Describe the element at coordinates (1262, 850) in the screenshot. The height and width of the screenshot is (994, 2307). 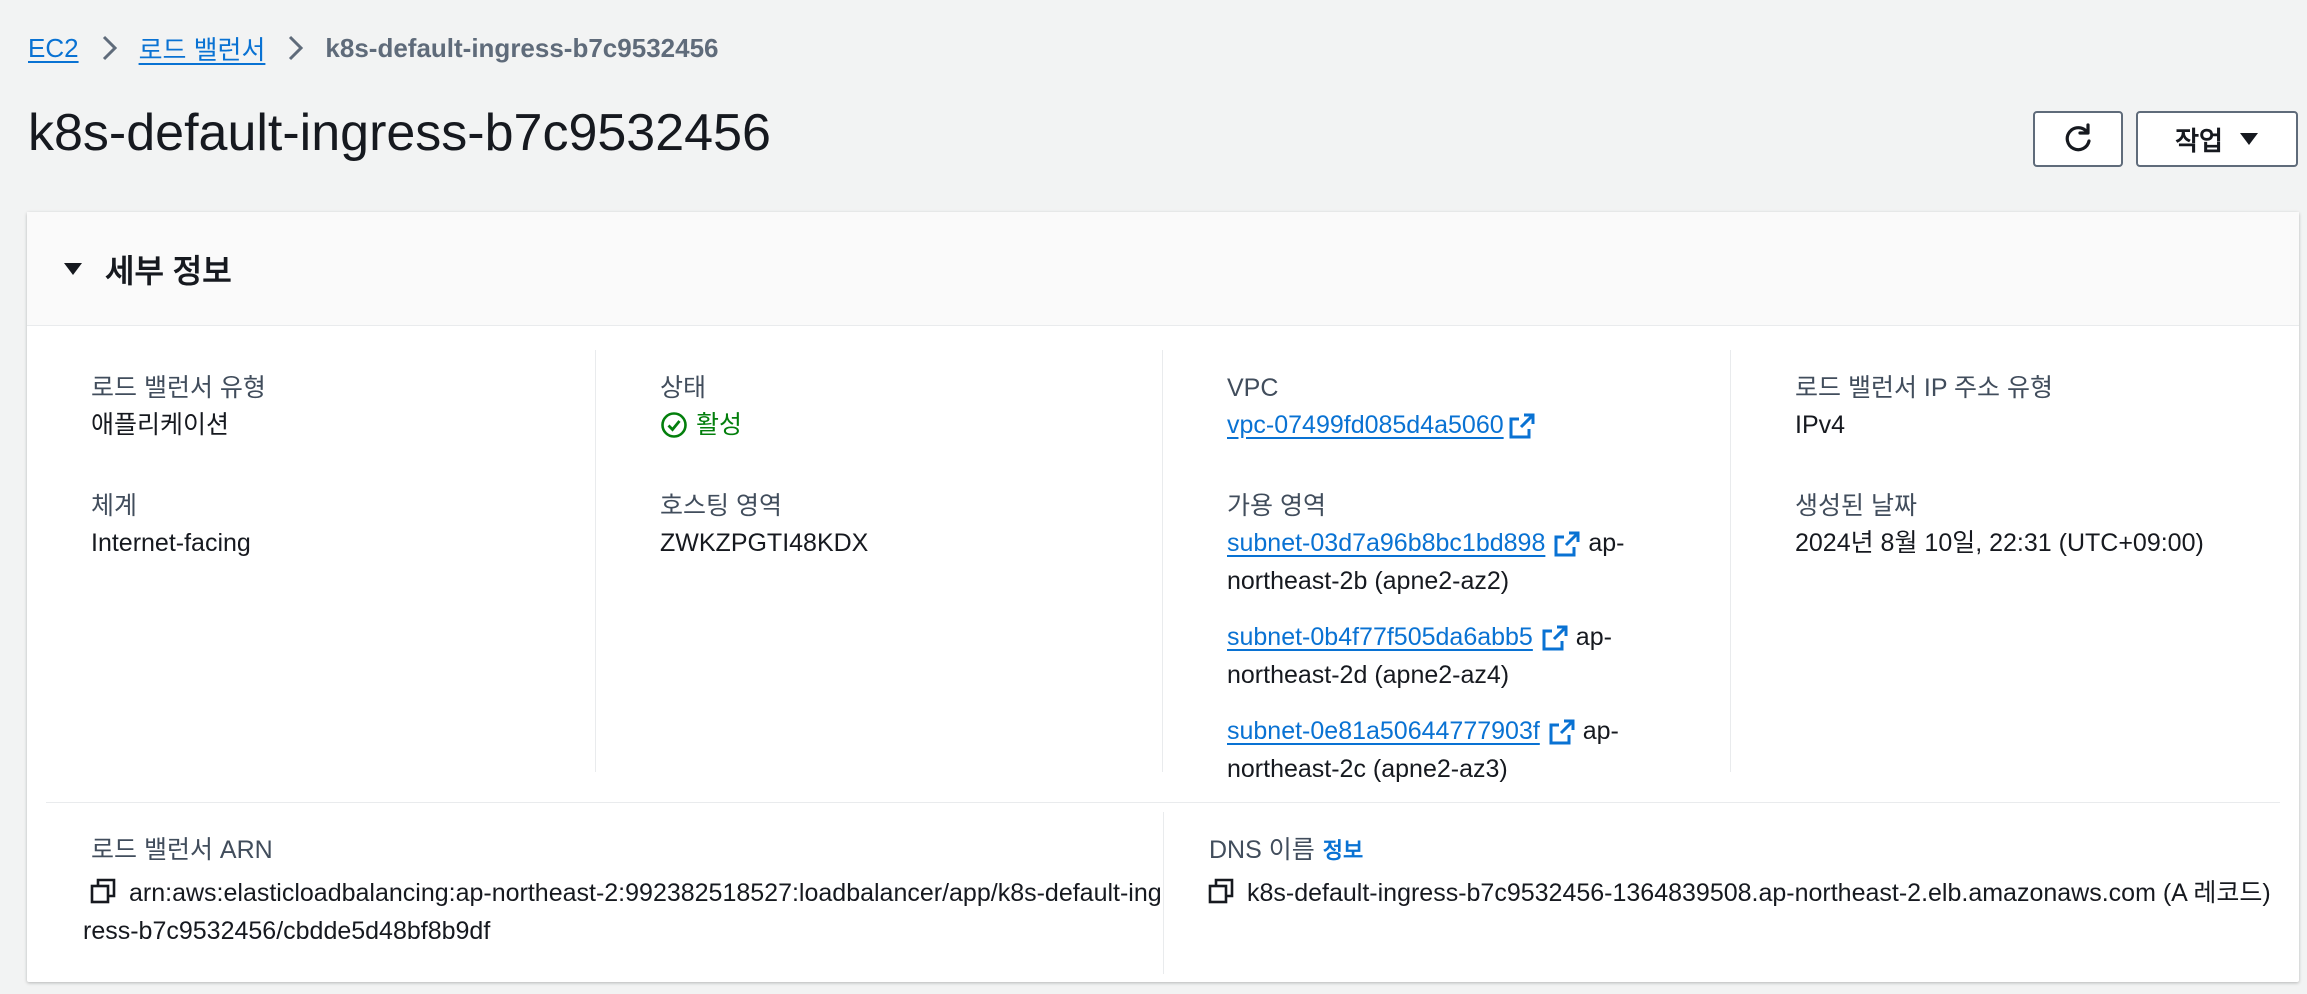
I see `dns-label: DNS 이름` at that location.